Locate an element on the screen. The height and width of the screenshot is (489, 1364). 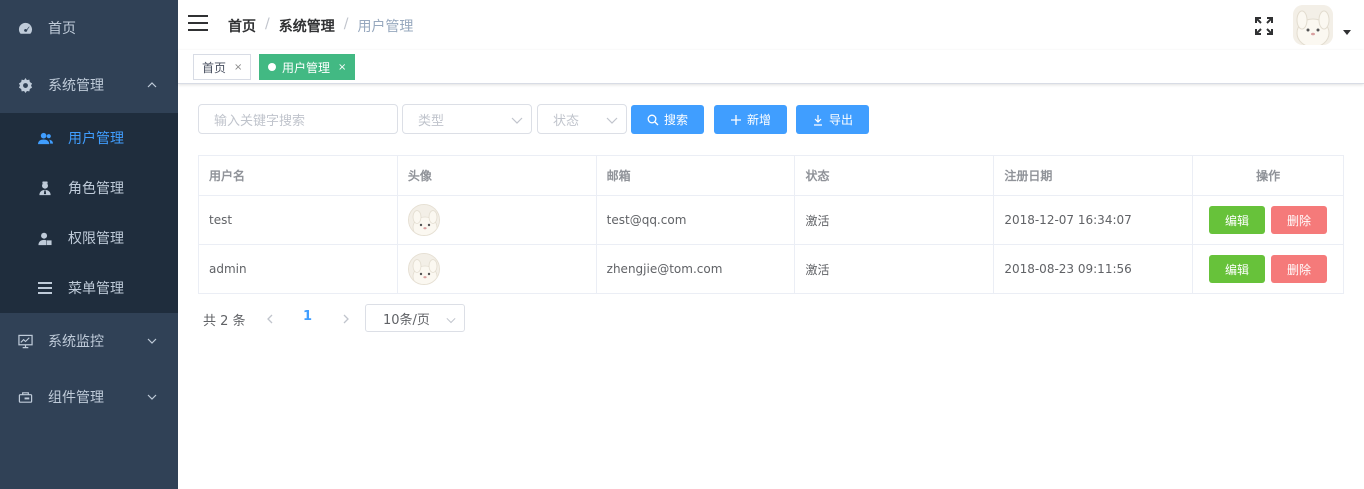
email-cell: zhengjie@tom.com is located at coordinates (696, 269).